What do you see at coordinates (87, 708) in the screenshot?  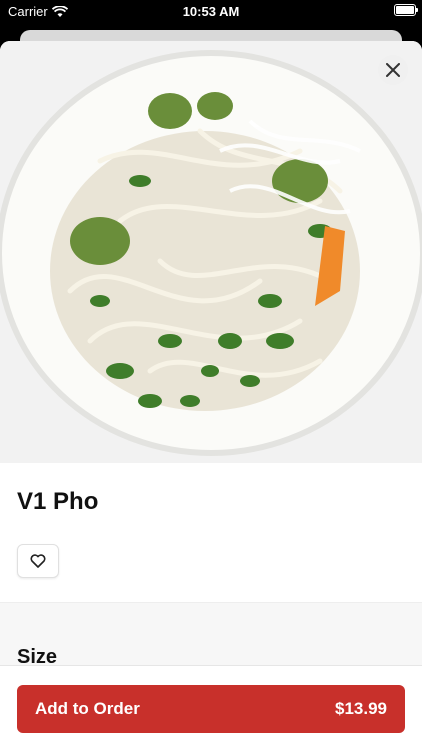 I see `add-to-order-label: Add to Order` at bounding box center [87, 708].